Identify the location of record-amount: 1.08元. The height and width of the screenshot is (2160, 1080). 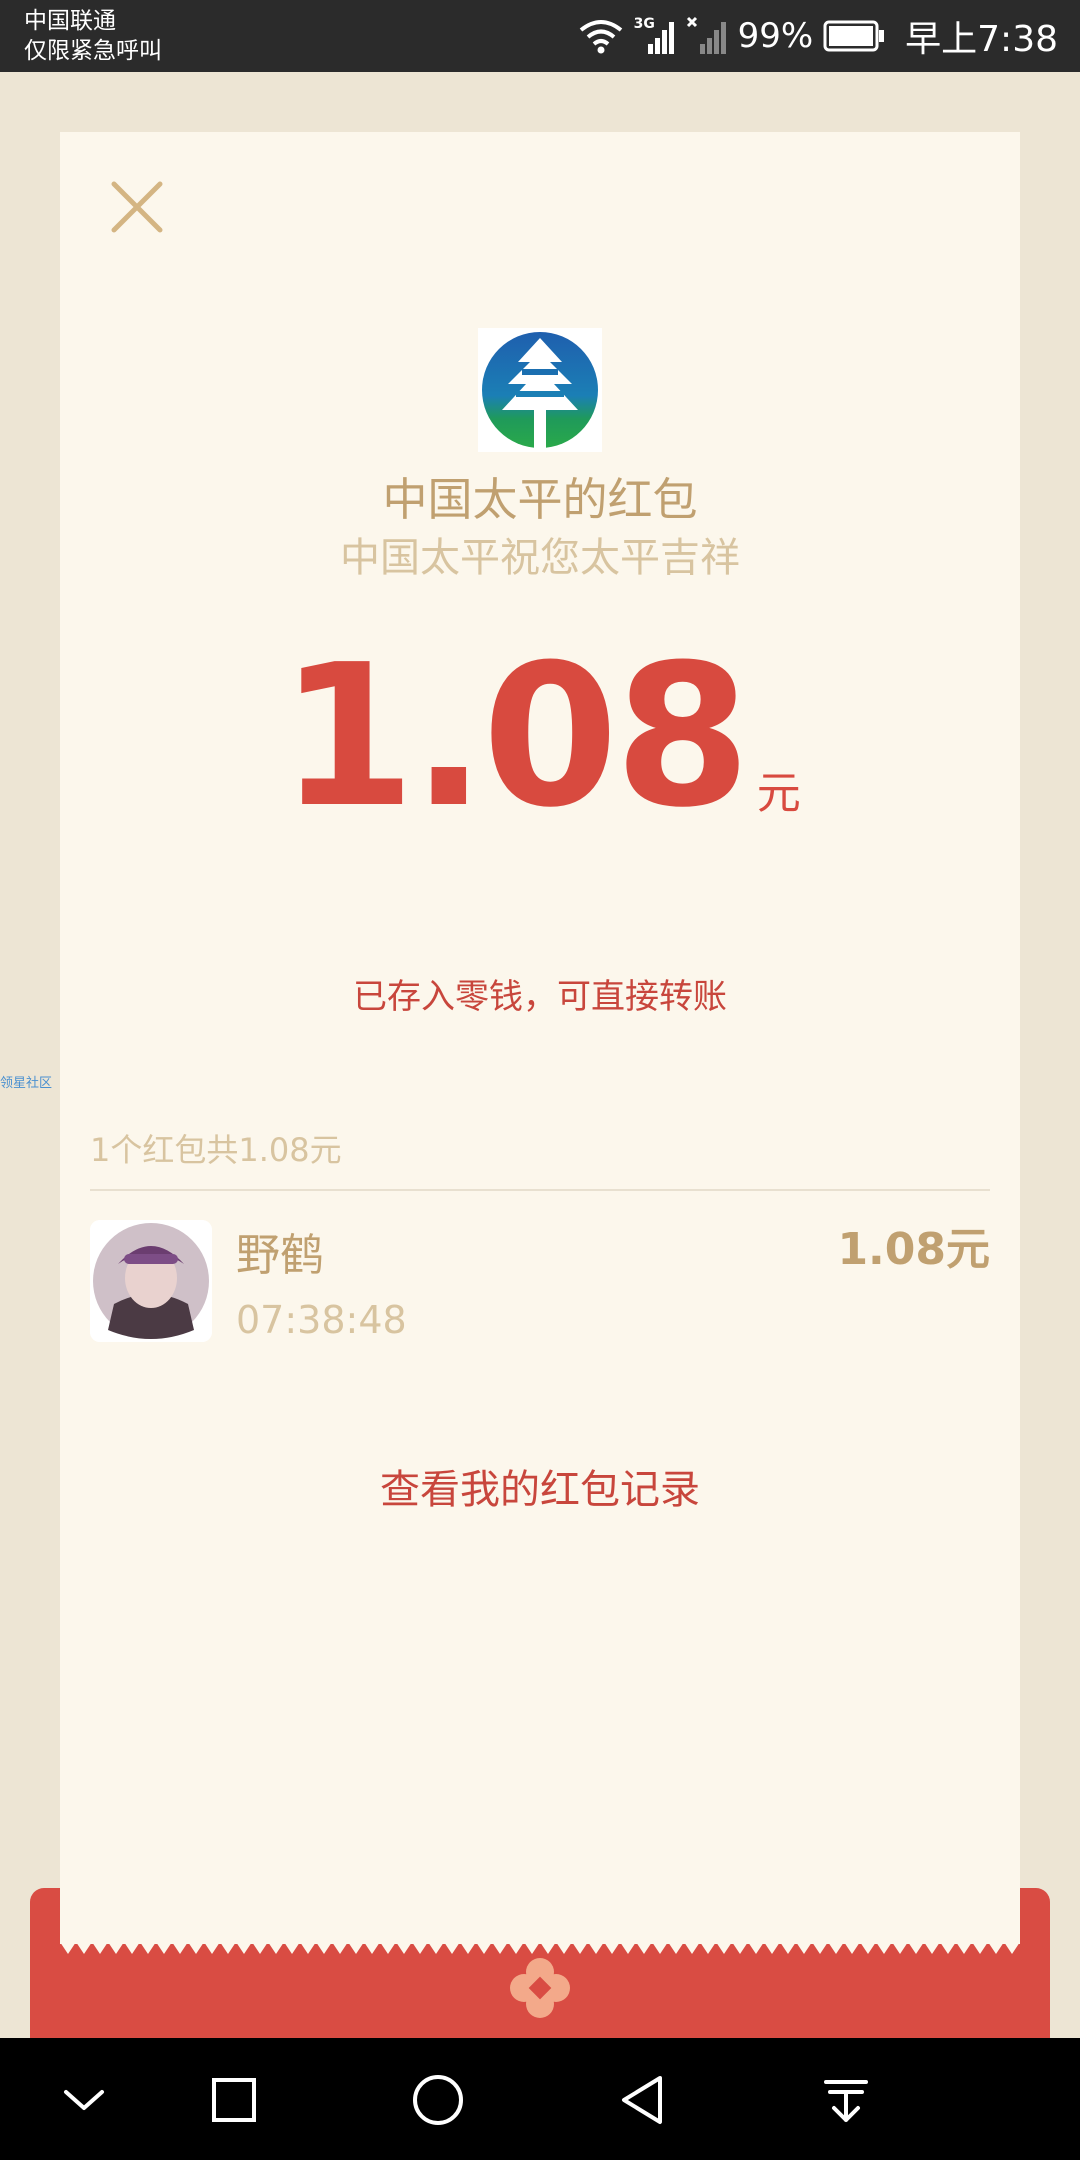
(913, 1249).